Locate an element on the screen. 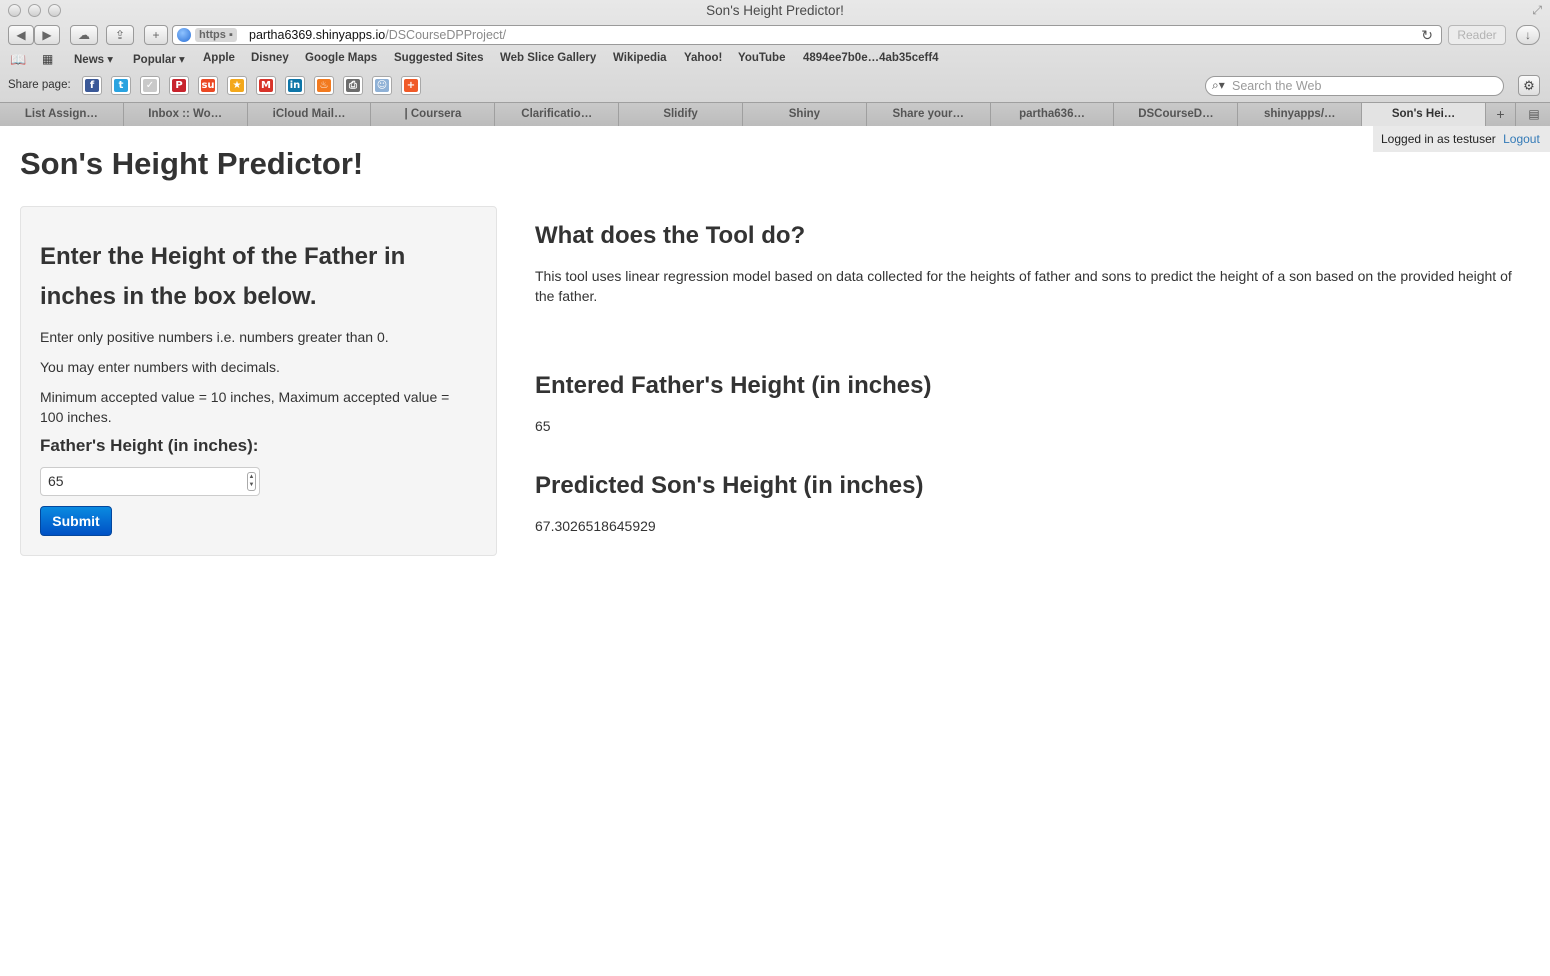 This screenshot has width=1550, height=976. father-height-value: 65 is located at coordinates (56, 481).